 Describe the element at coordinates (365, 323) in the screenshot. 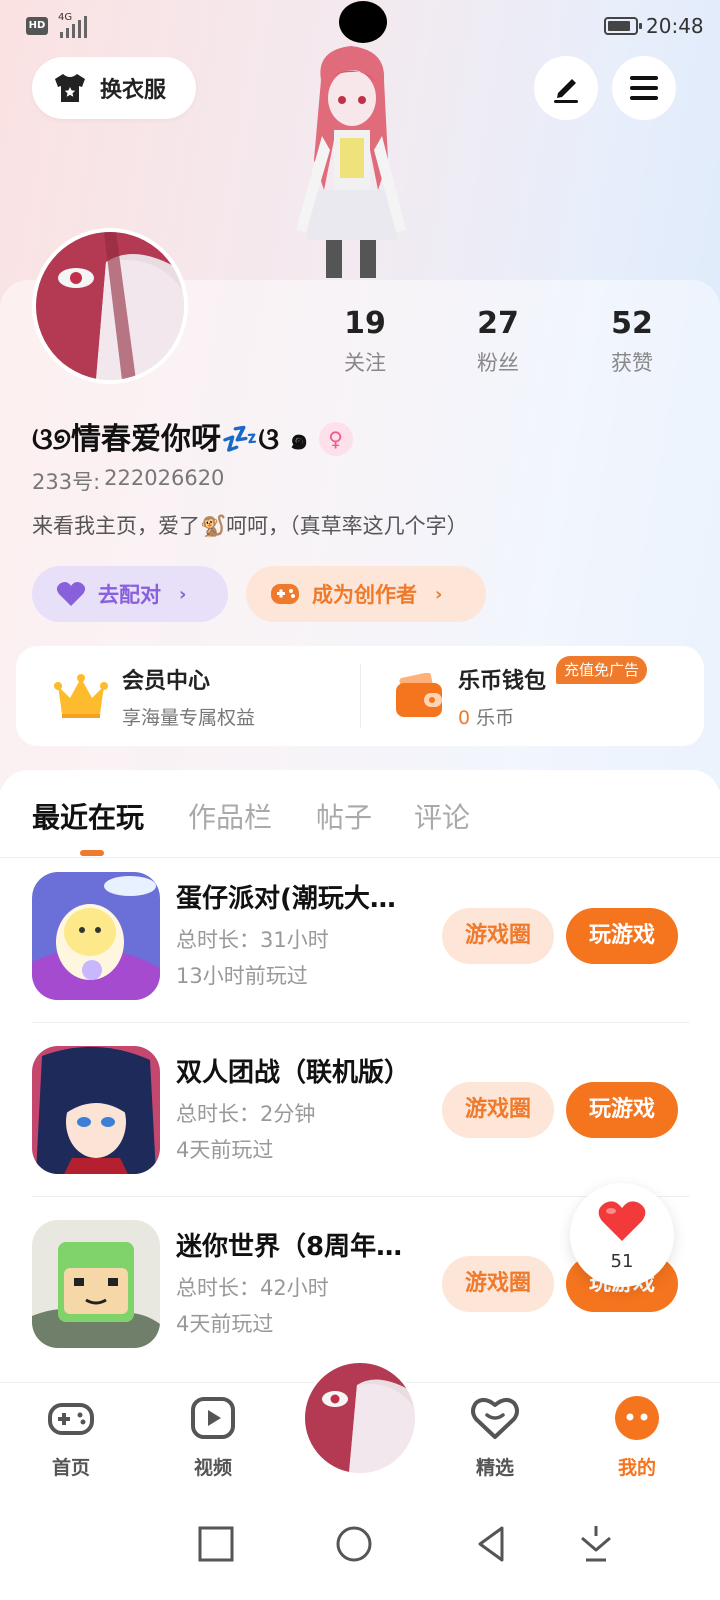

I see `following-count: 19` at that location.